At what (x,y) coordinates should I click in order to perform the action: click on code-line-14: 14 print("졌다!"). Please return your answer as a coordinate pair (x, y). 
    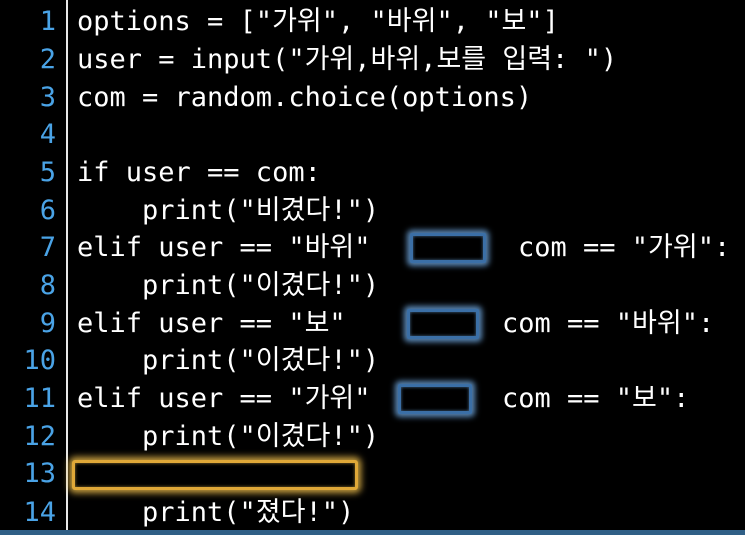
    Looking at the image, I should click on (372, 512).